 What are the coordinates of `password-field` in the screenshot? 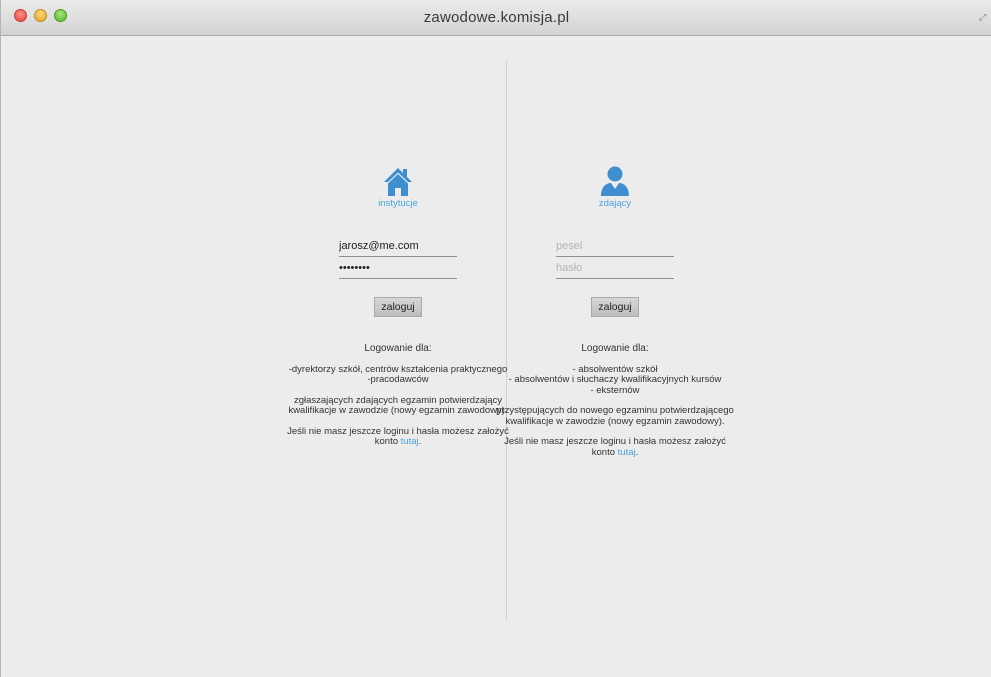 It's located at (398, 268).